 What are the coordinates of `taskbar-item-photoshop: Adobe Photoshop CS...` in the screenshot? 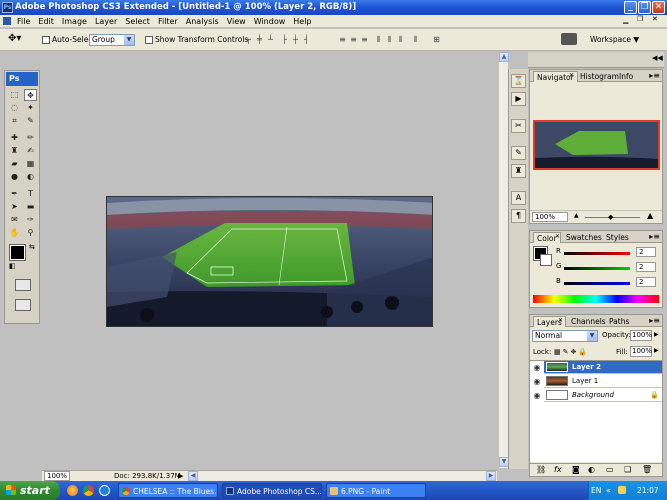 It's located at (272, 490).